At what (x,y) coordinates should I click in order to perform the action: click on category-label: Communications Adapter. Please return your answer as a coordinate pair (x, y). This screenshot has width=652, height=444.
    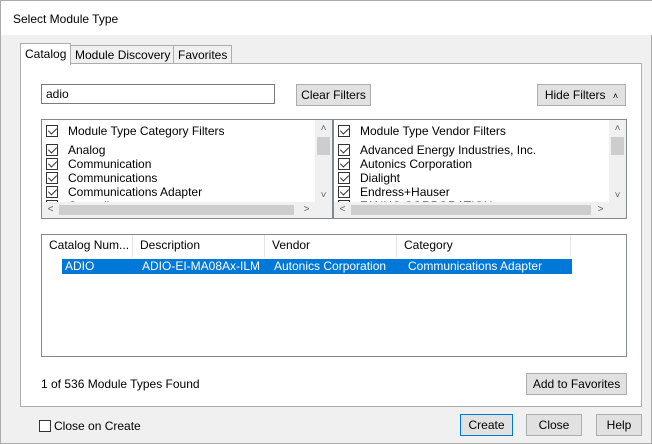
    Looking at the image, I should click on (135, 191).